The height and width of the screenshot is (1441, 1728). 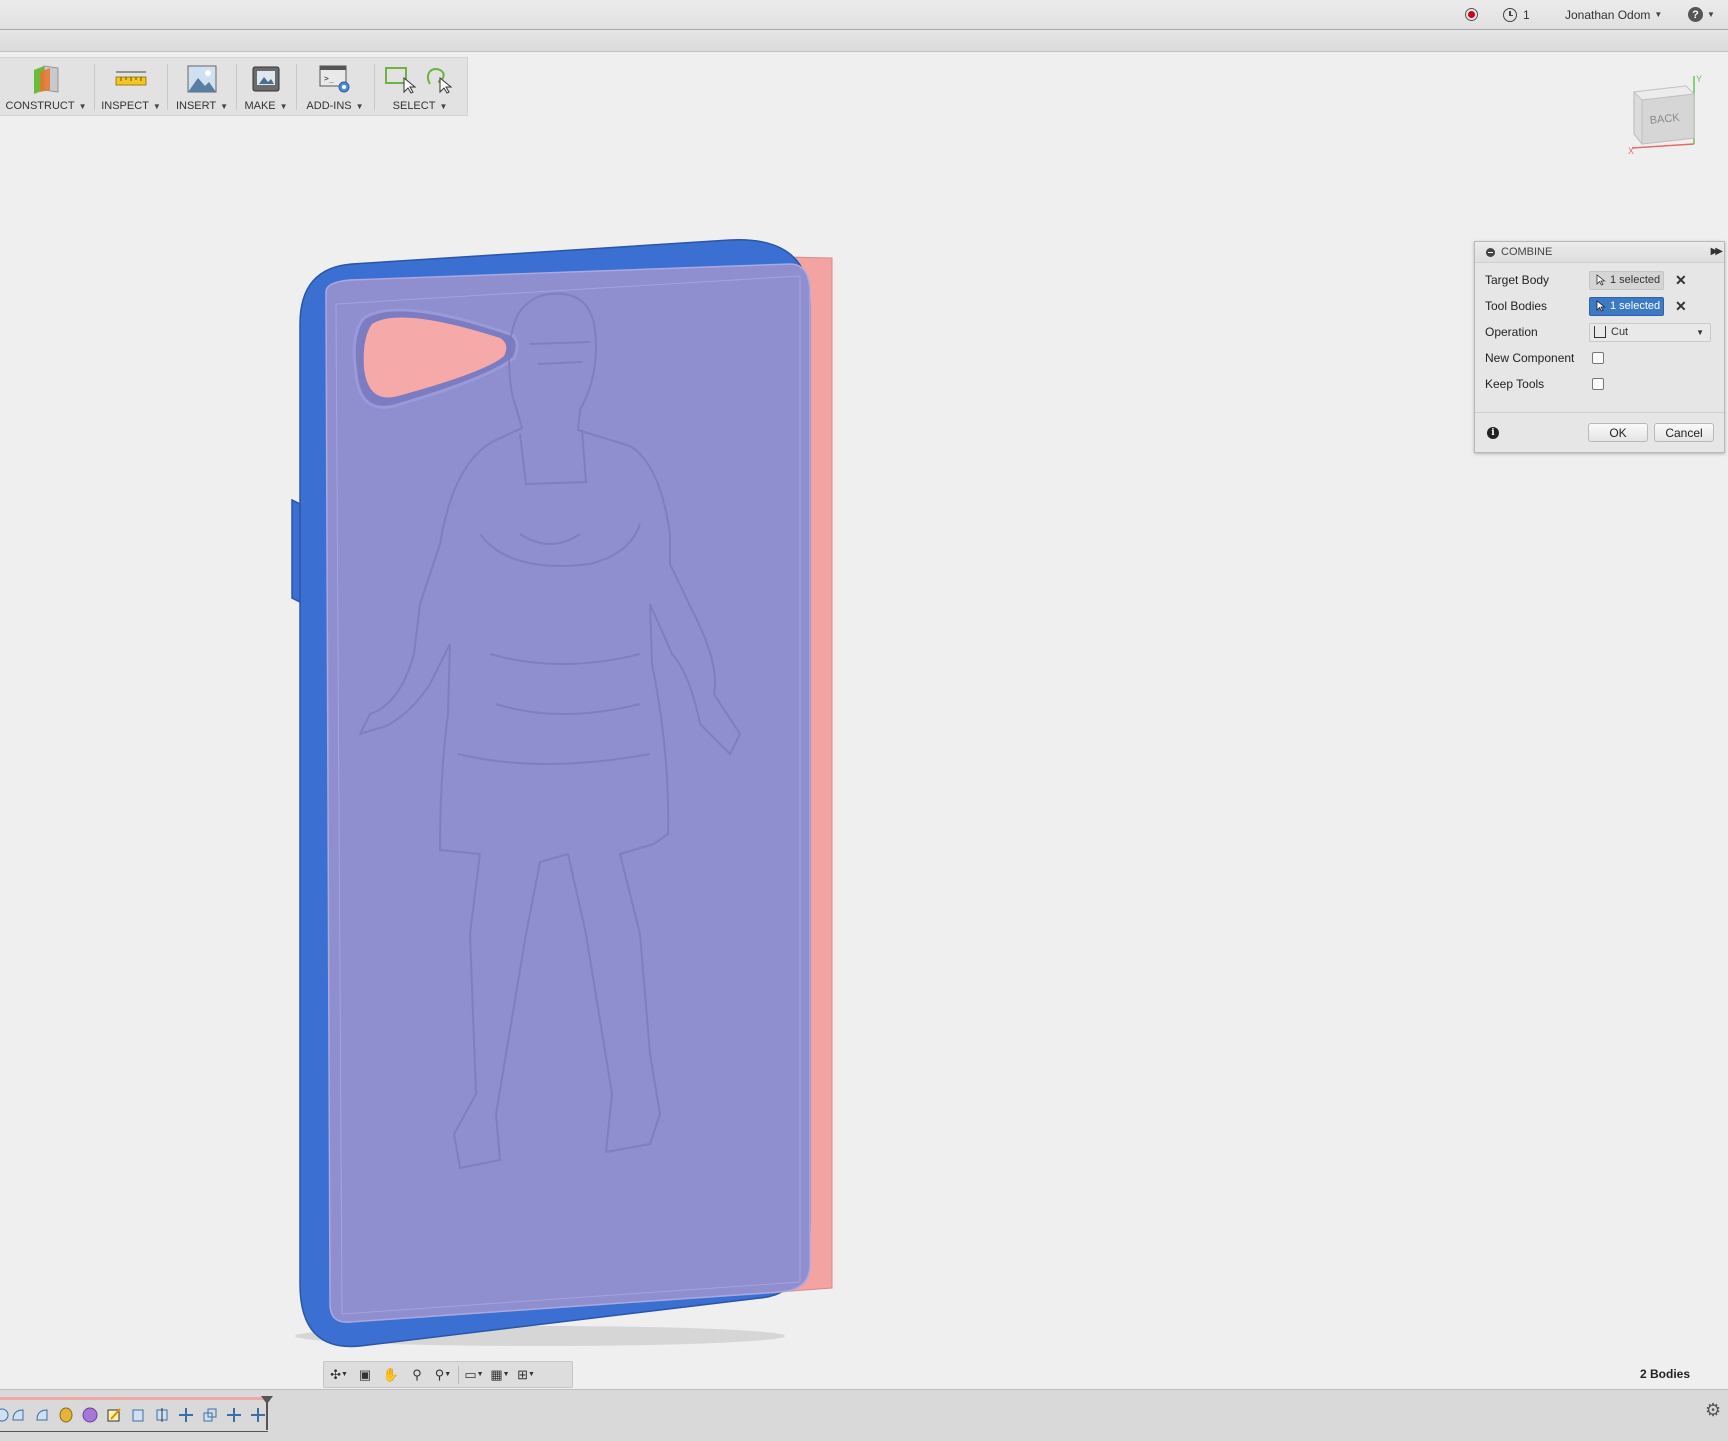 I want to click on keep-tools-checkbox, so click(x=1598, y=384).